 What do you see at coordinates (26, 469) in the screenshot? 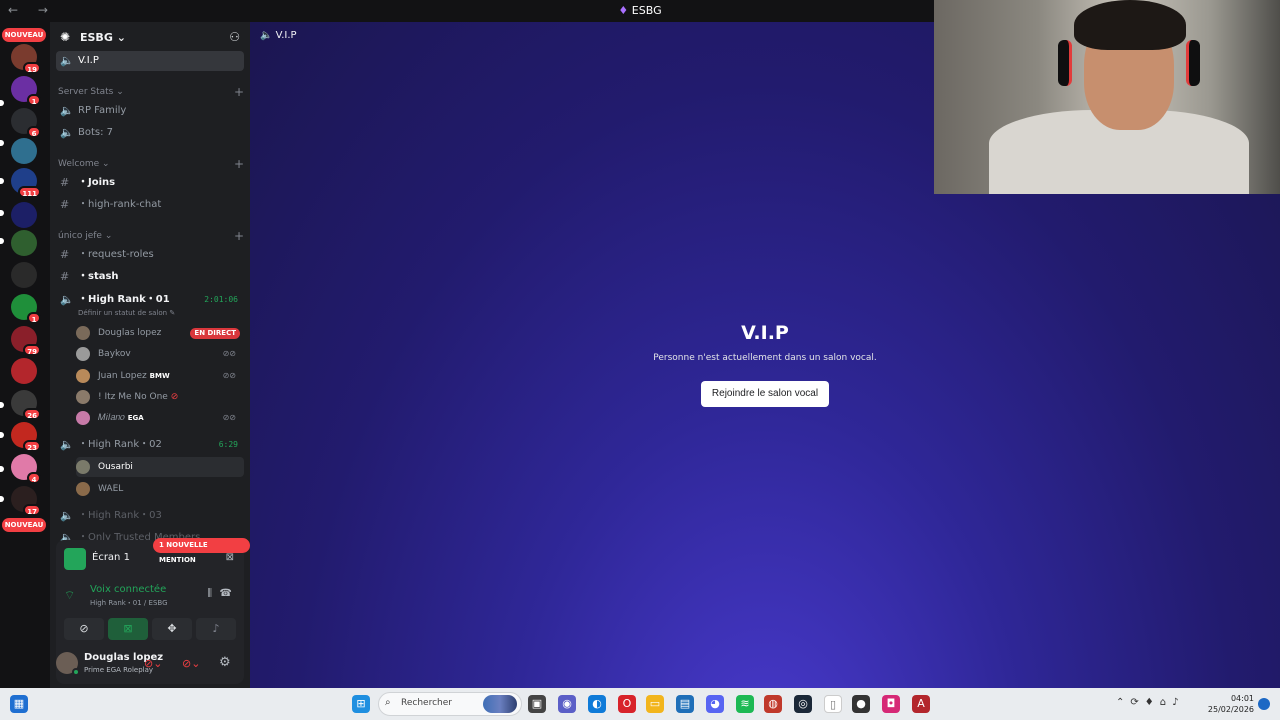
I see `server-icon: 4` at bounding box center [26, 469].